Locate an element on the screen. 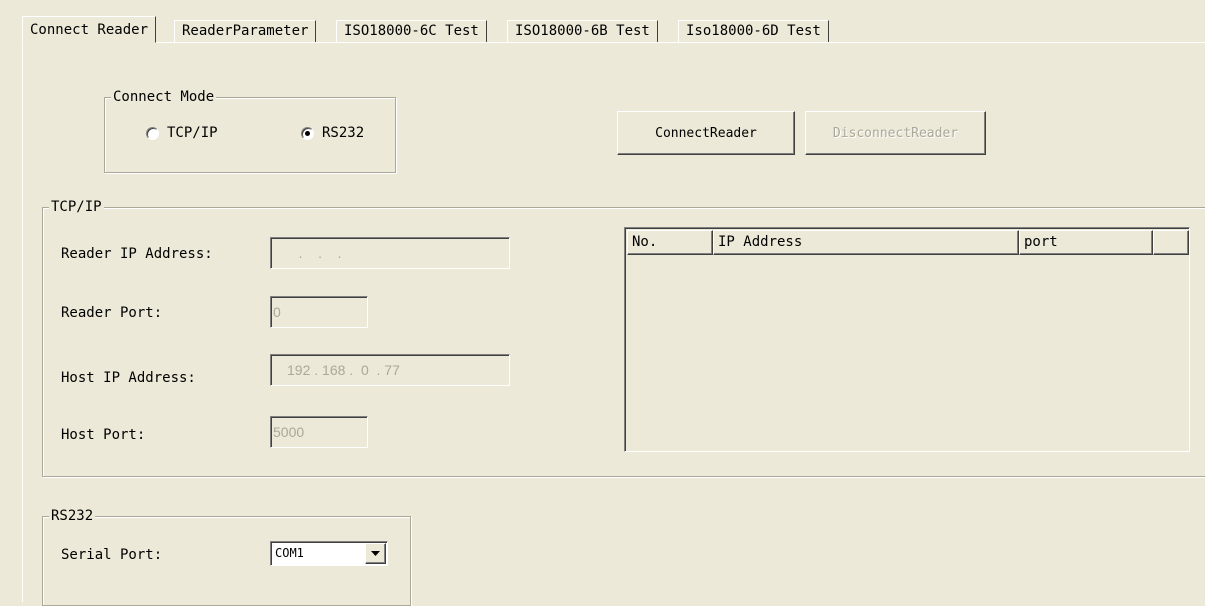  combo-dropdown-button is located at coordinates (375, 553).